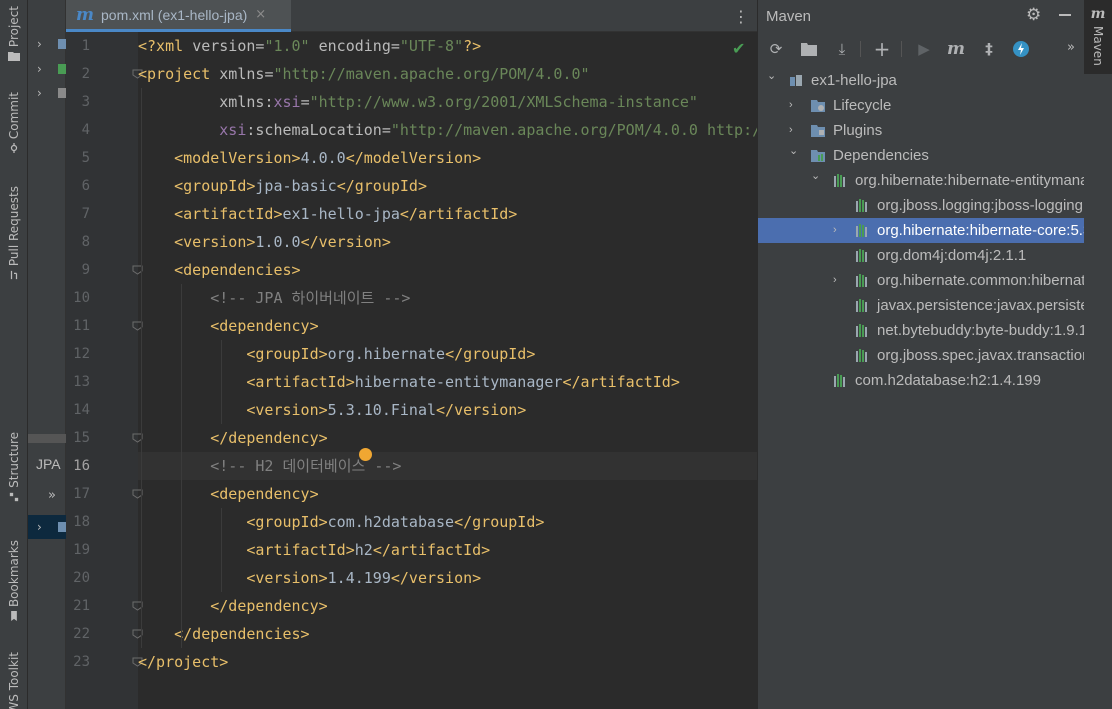 The width and height of the screenshot is (1112, 709). I want to click on execute-goal-icon: m, so click(956, 49).